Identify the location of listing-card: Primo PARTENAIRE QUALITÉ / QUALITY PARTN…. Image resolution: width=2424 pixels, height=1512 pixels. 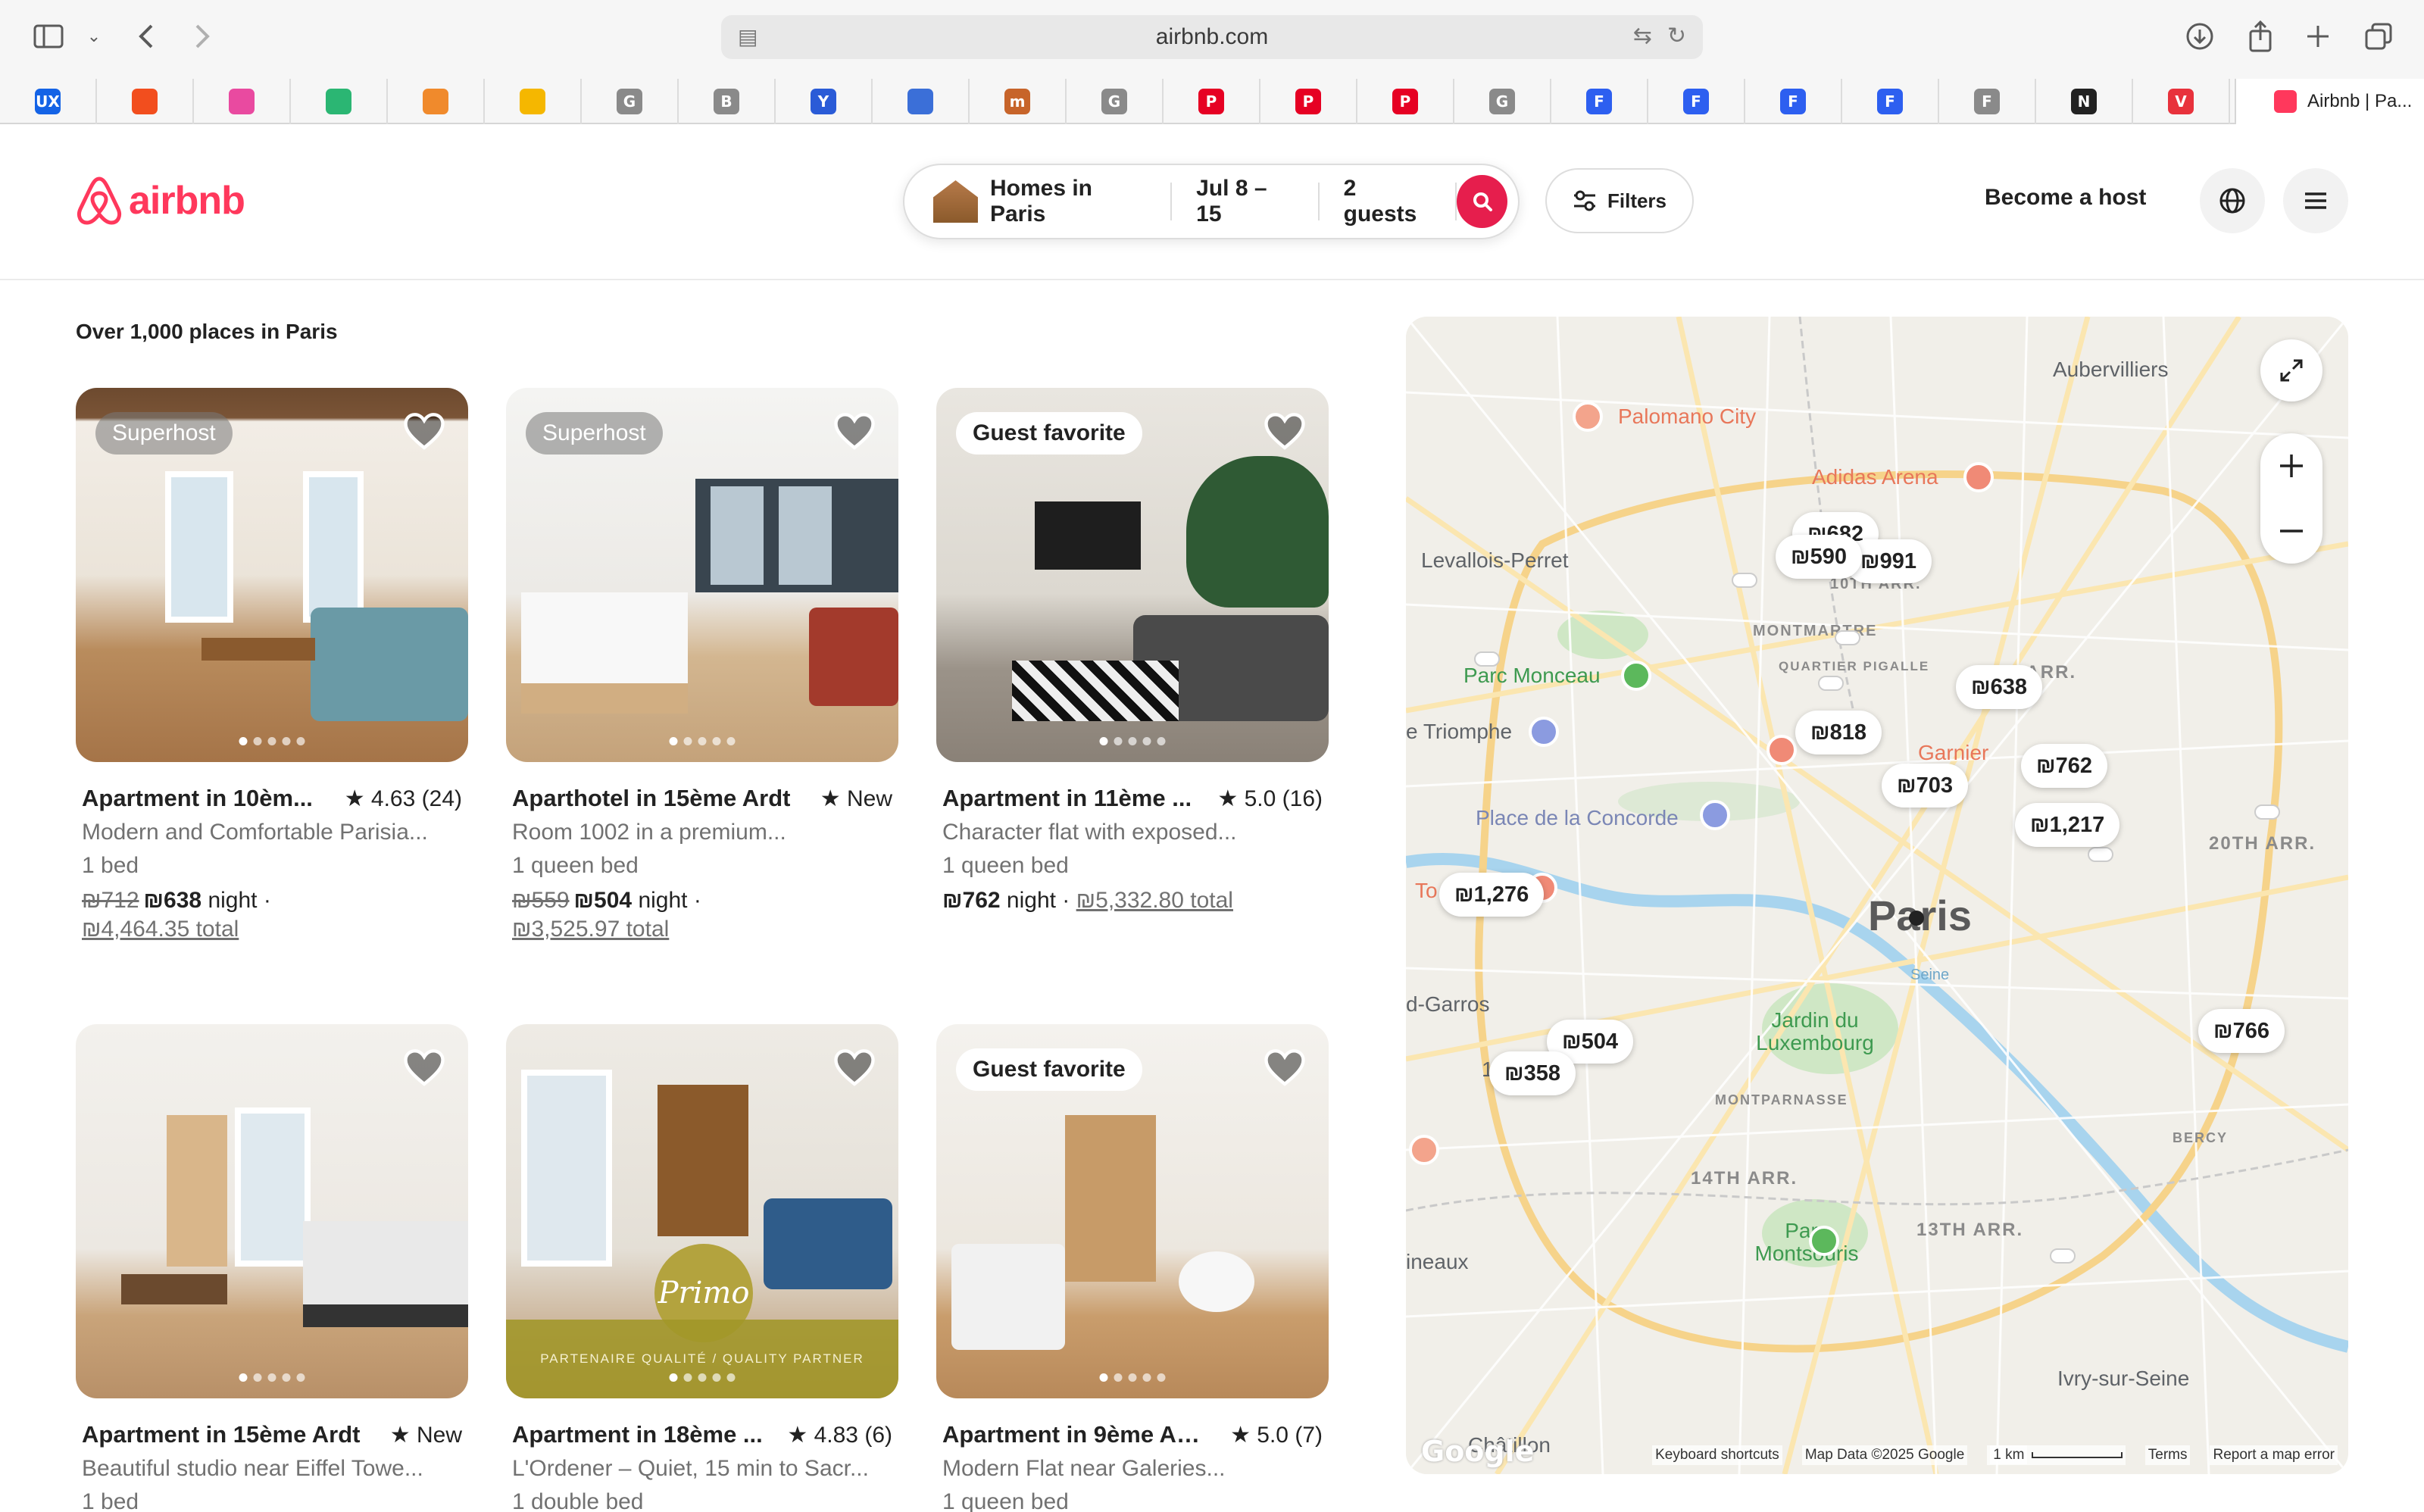
(702, 1268).